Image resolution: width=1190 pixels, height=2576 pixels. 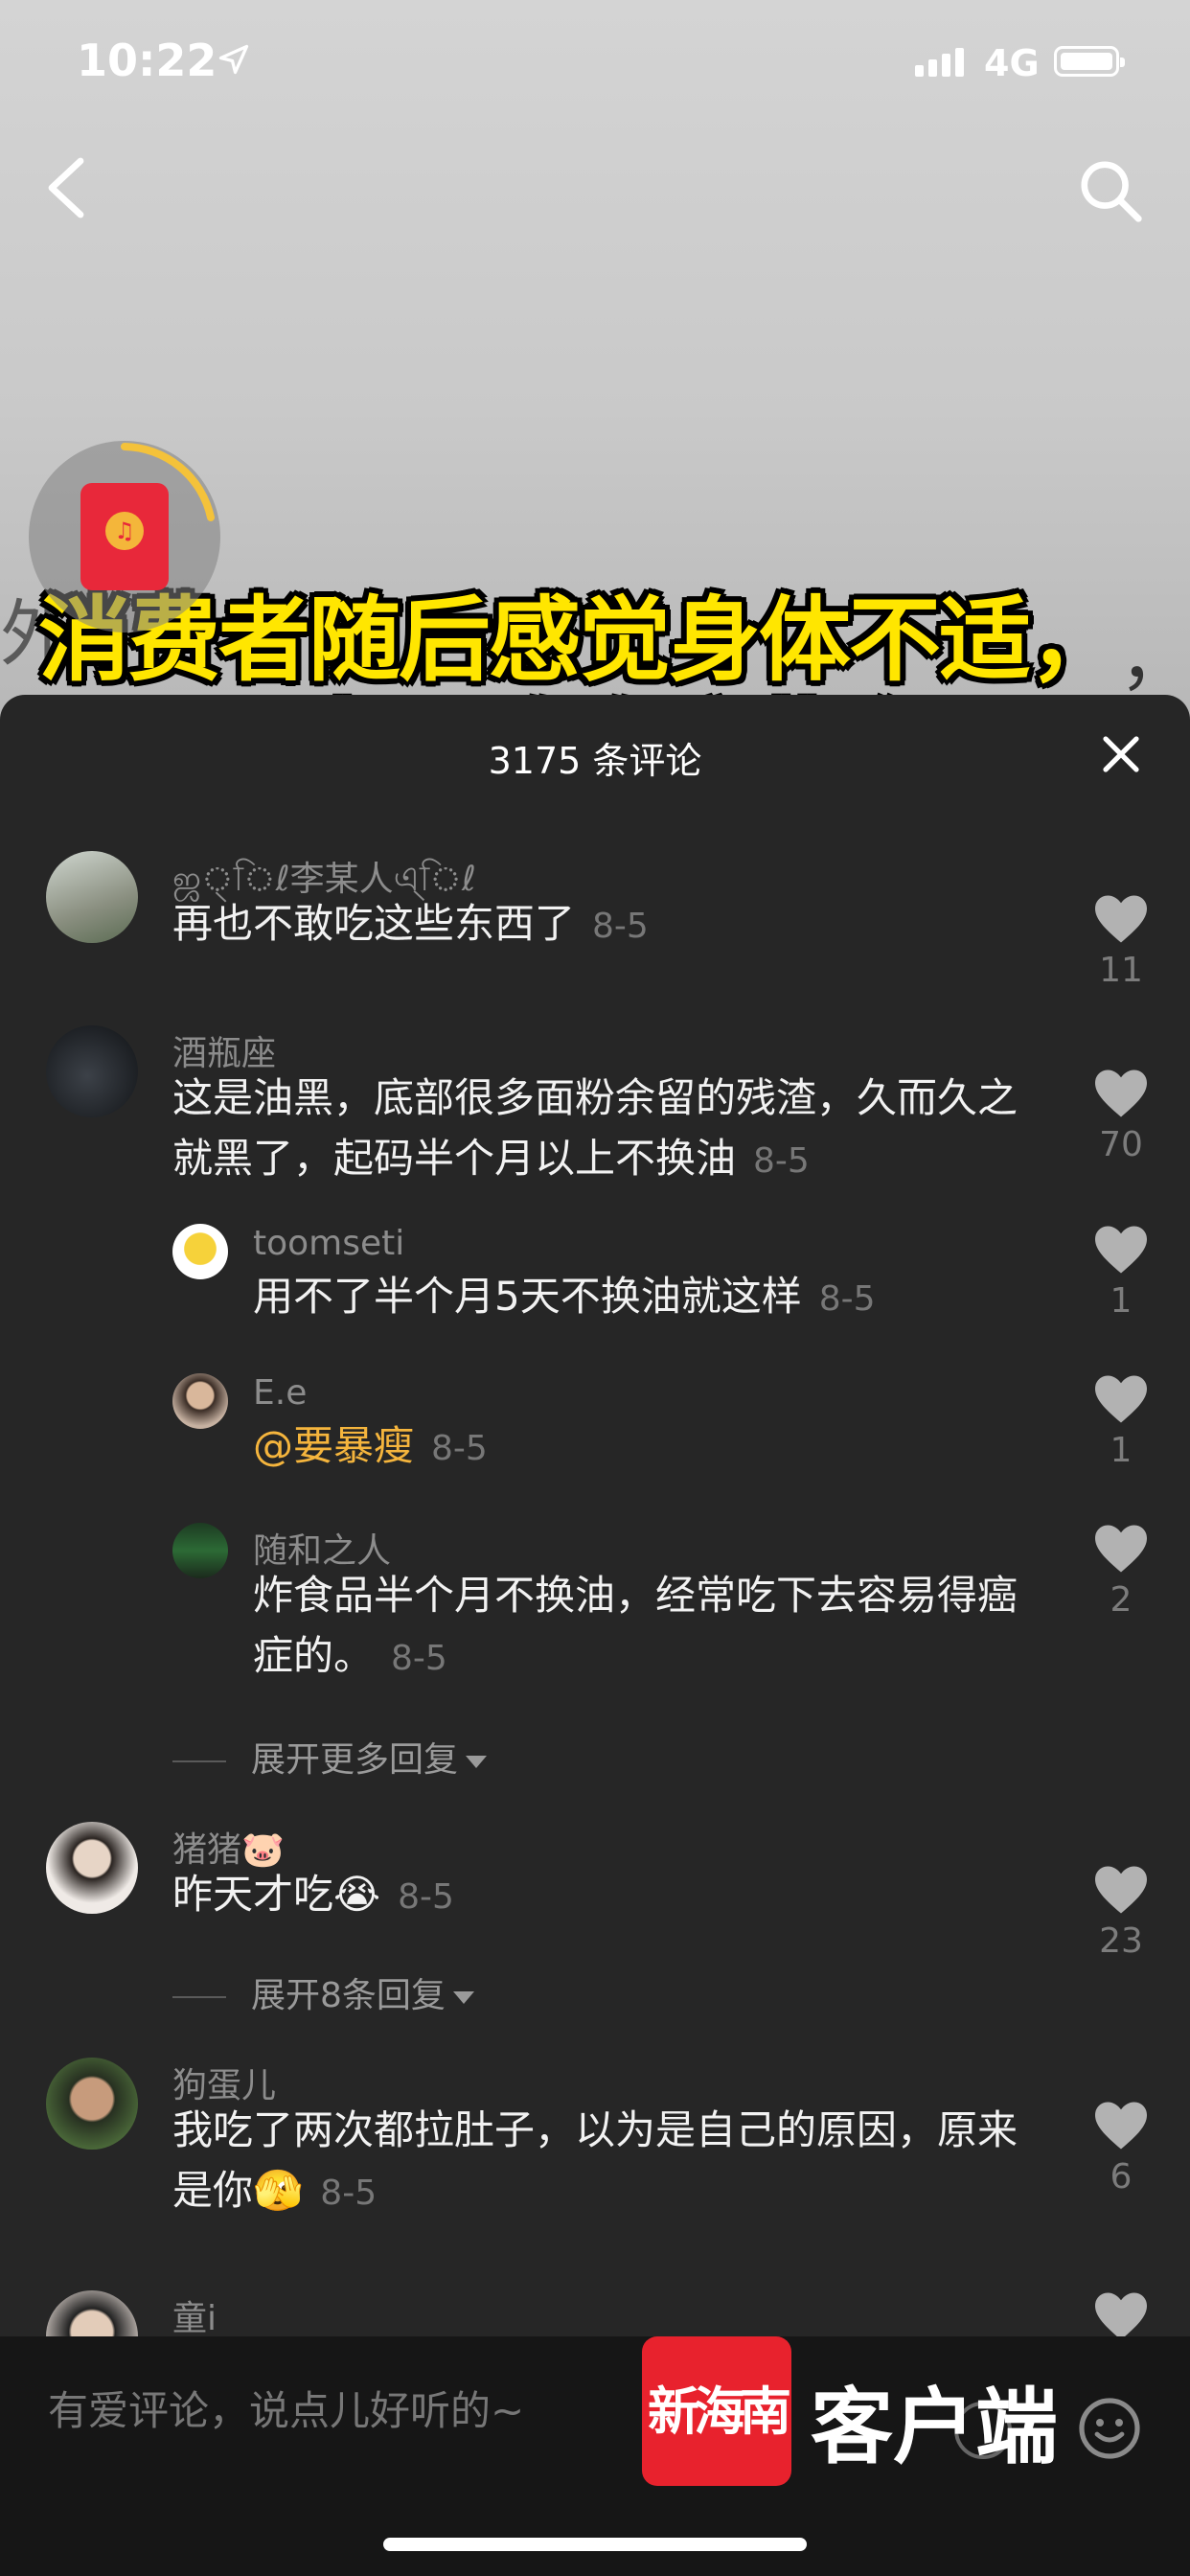 I want to click on panel-header: 3175 条评论, so click(x=595, y=752).